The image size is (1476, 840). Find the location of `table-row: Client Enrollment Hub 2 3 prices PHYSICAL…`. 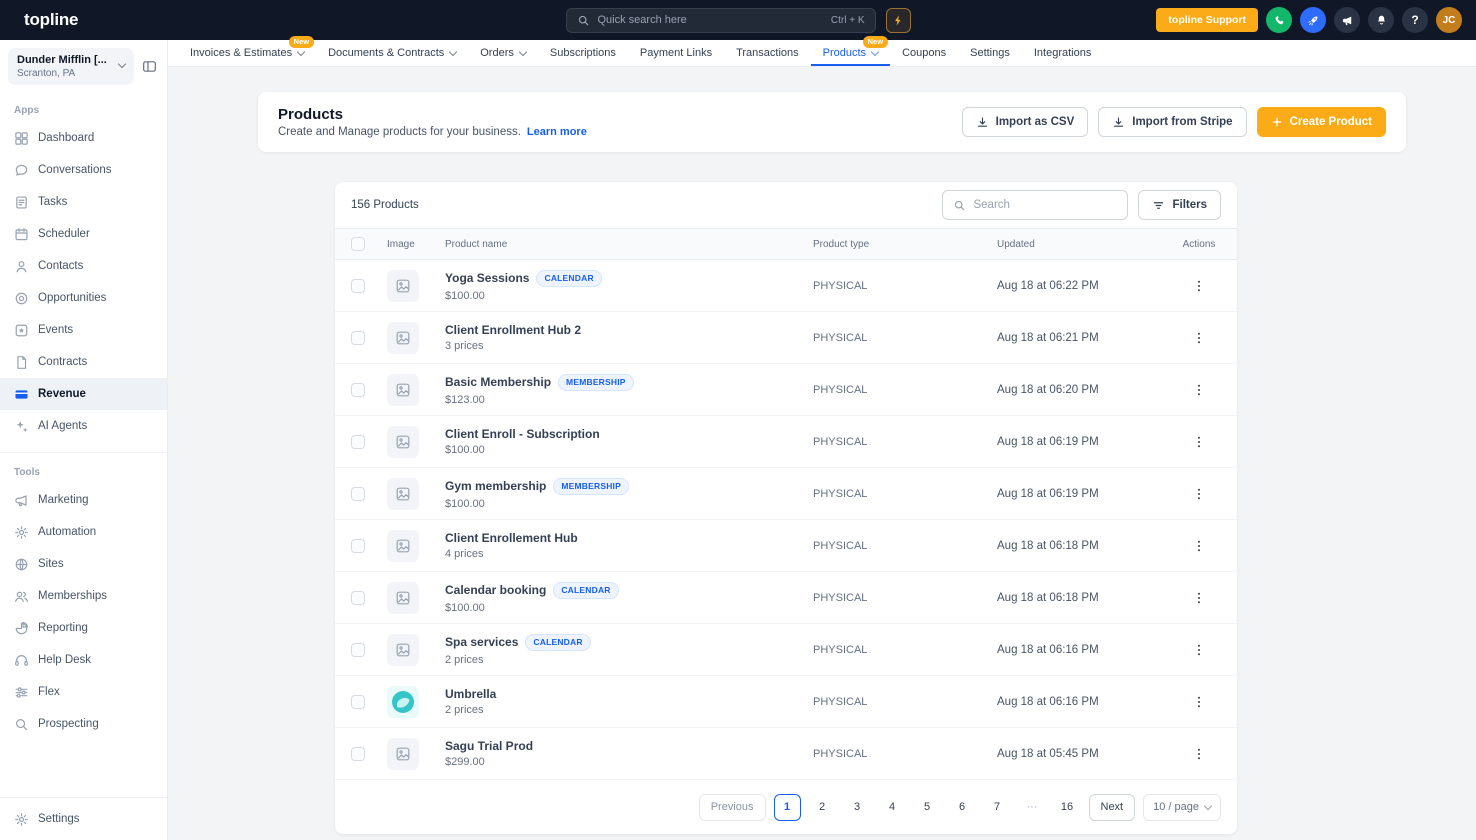

table-row: Client Enrollment Hub 2 3 prices PHYSICAL… is located at coordinates (786, 338).